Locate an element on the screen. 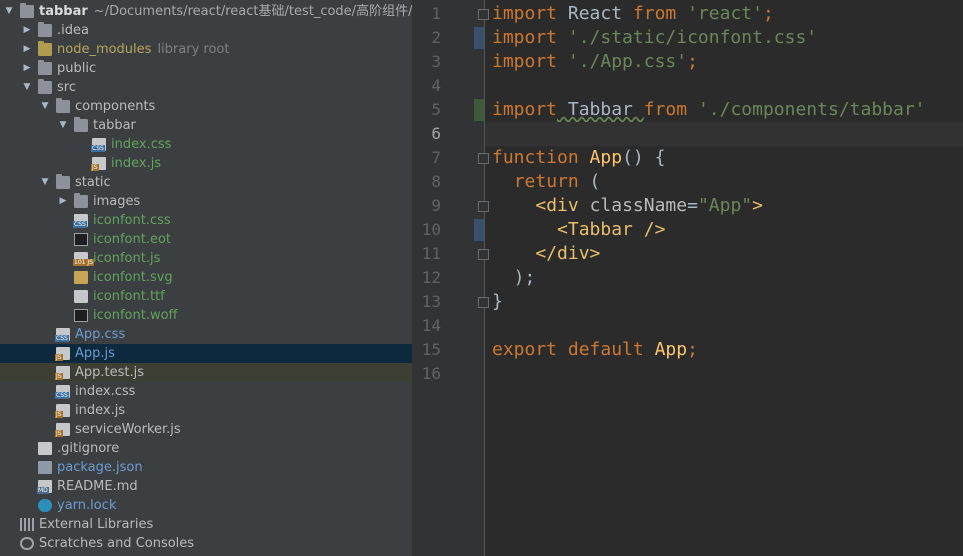 The width and height of the screenshot is (963, 556). folder-icon is located at coordinates (81, 124).